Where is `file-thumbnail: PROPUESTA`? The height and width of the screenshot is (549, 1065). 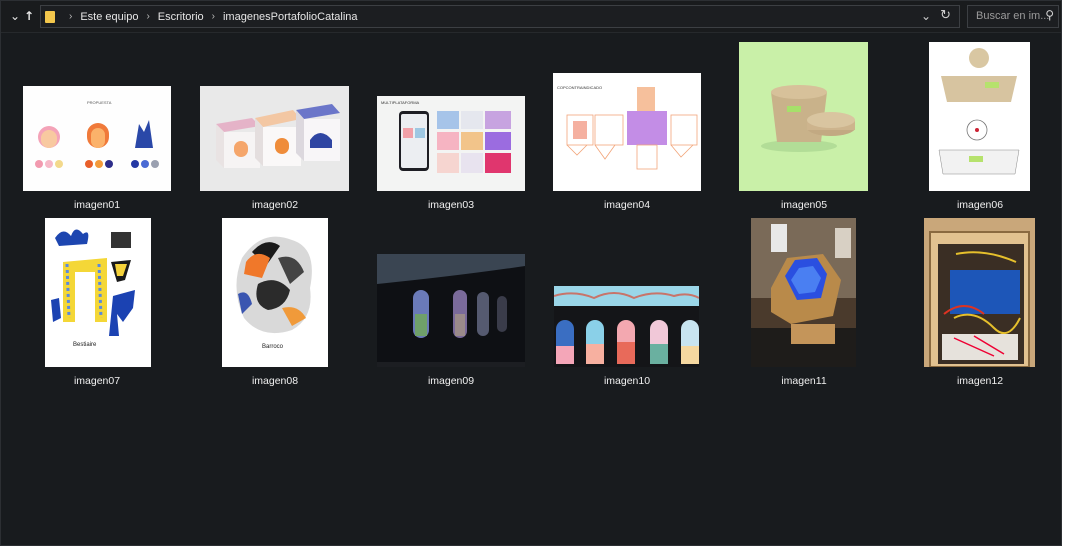
file-thumbnail: PROPUESTA is located at coordinates (97, 138).